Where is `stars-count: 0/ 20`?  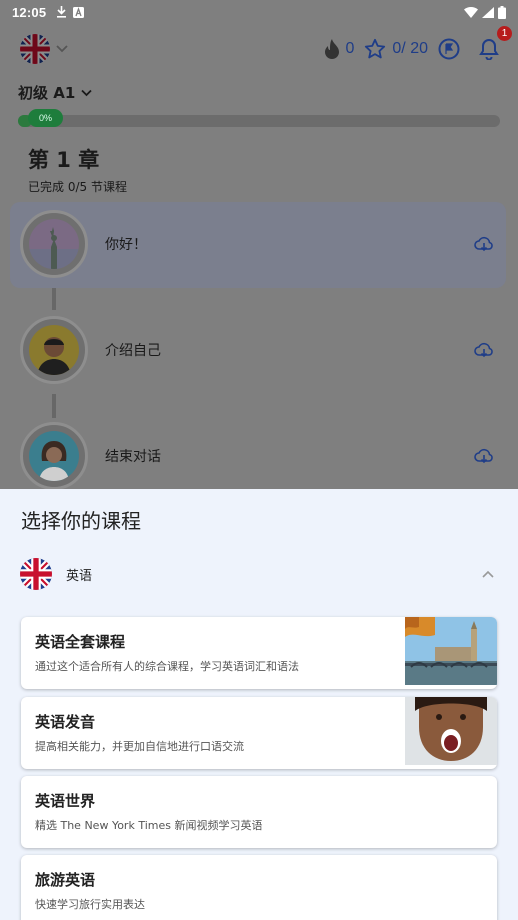 stars-count: 0/ 20 is located at coordinates (410, 48).